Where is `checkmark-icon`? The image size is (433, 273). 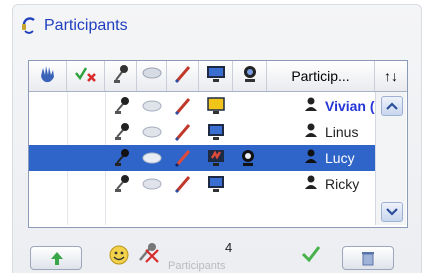 checkmark-icon is located at coordinates (311, 256).